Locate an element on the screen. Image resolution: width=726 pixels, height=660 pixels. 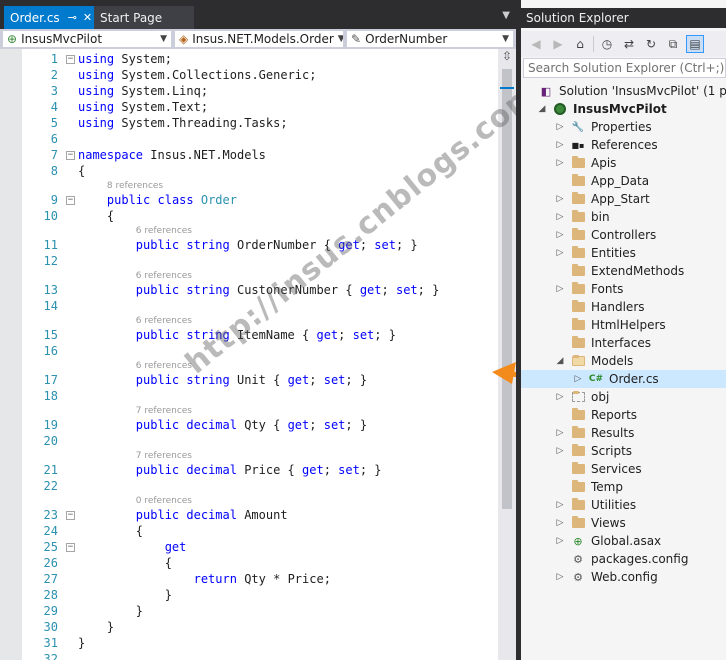
tree-item-temp: Temp is located at coordinates (623, 487).